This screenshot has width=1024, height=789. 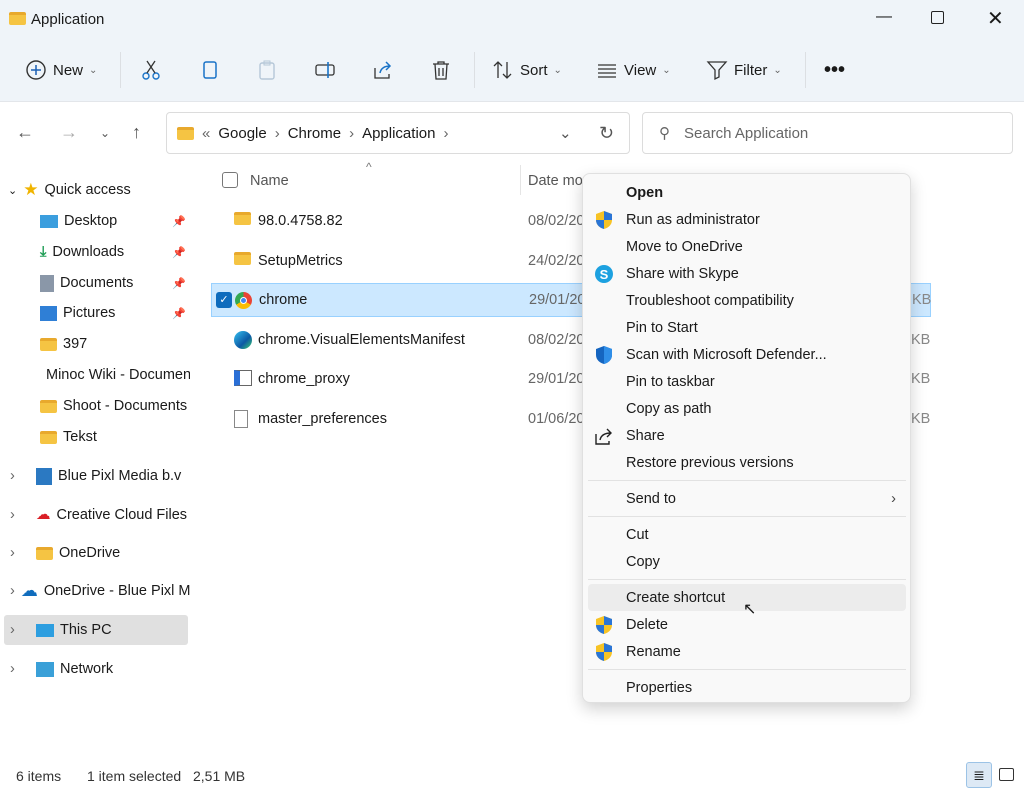 What do you see at coordinates (747, 534) in the screenshot?
I see `menu-item-cut: Cut` at bounding box center [747, 534].